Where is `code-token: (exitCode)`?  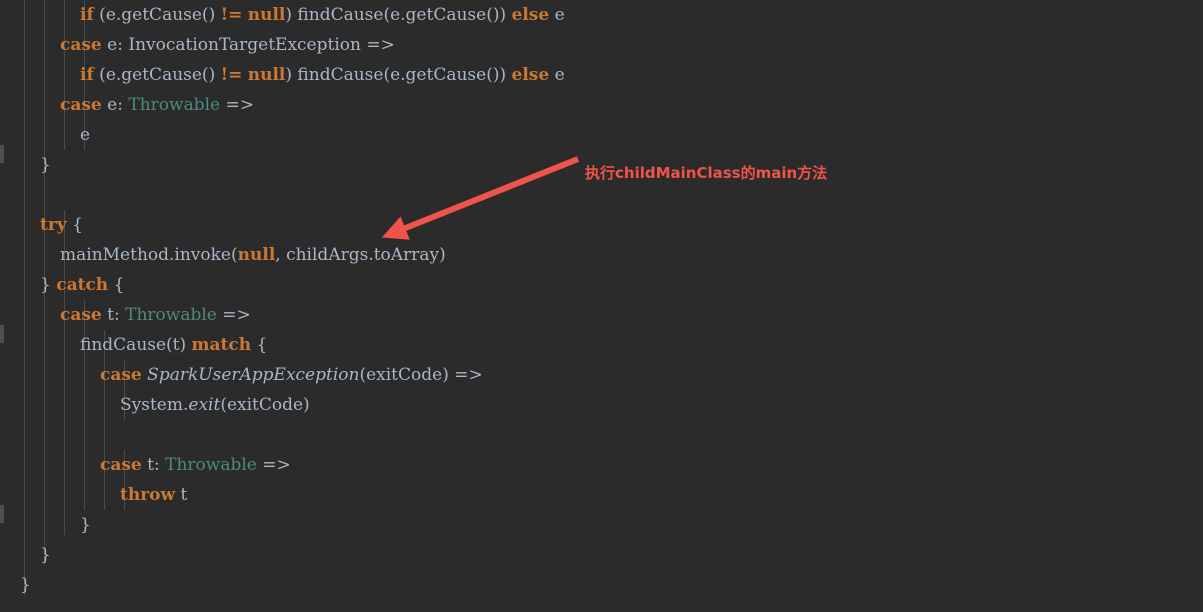
code-token: (exitCode) is located at coordinates (265, 405).